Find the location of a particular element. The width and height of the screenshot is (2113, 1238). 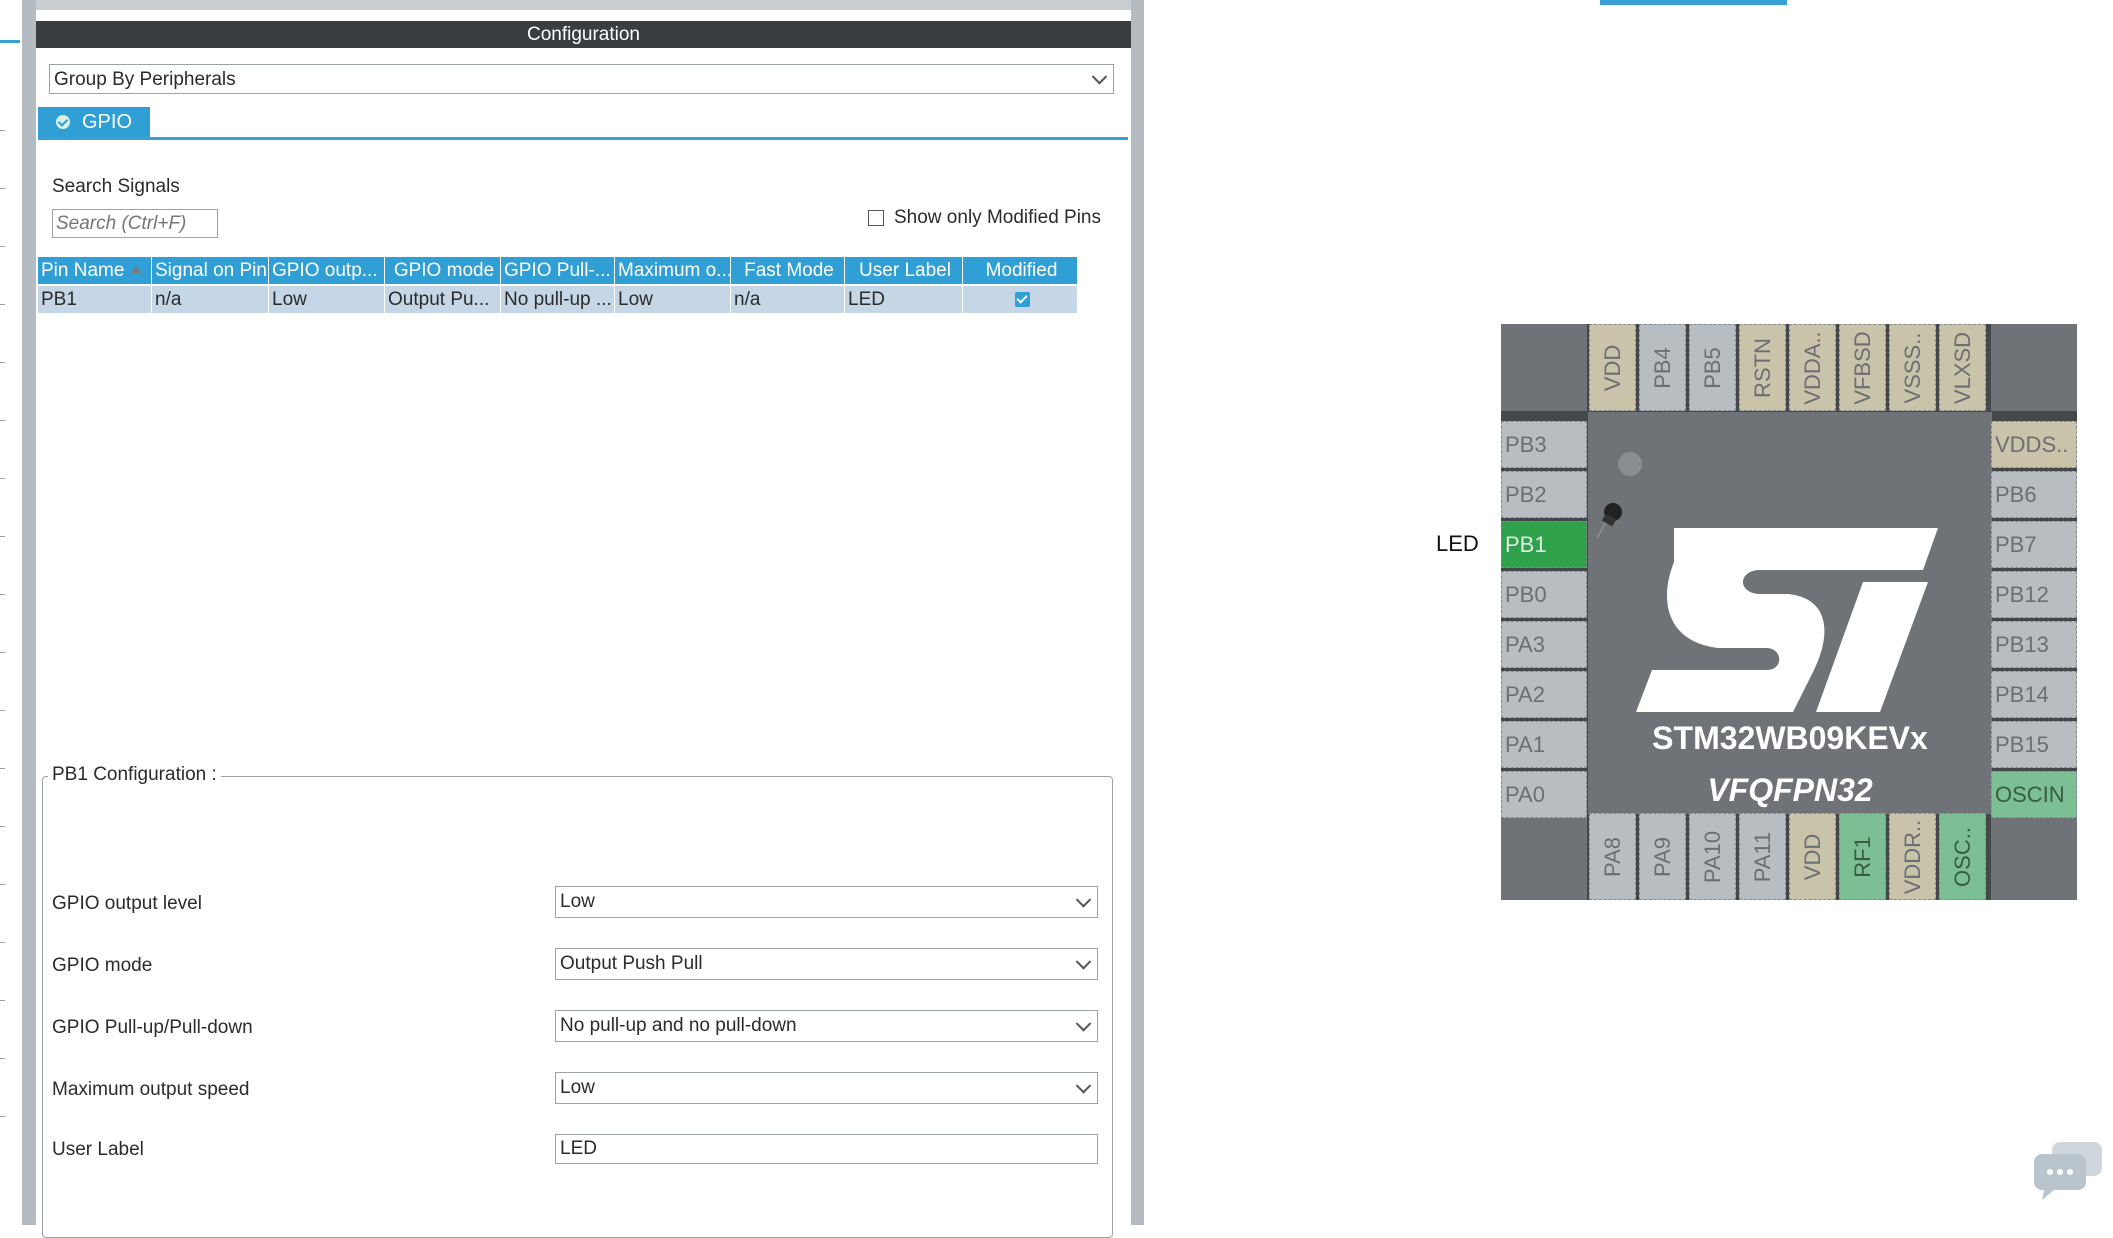

table-cell-modified is located at coordinates (1020, 299).